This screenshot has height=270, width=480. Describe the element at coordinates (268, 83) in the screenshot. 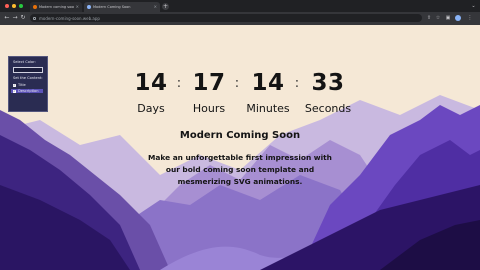

I see `countdown-minutes-value: 14` at that location.